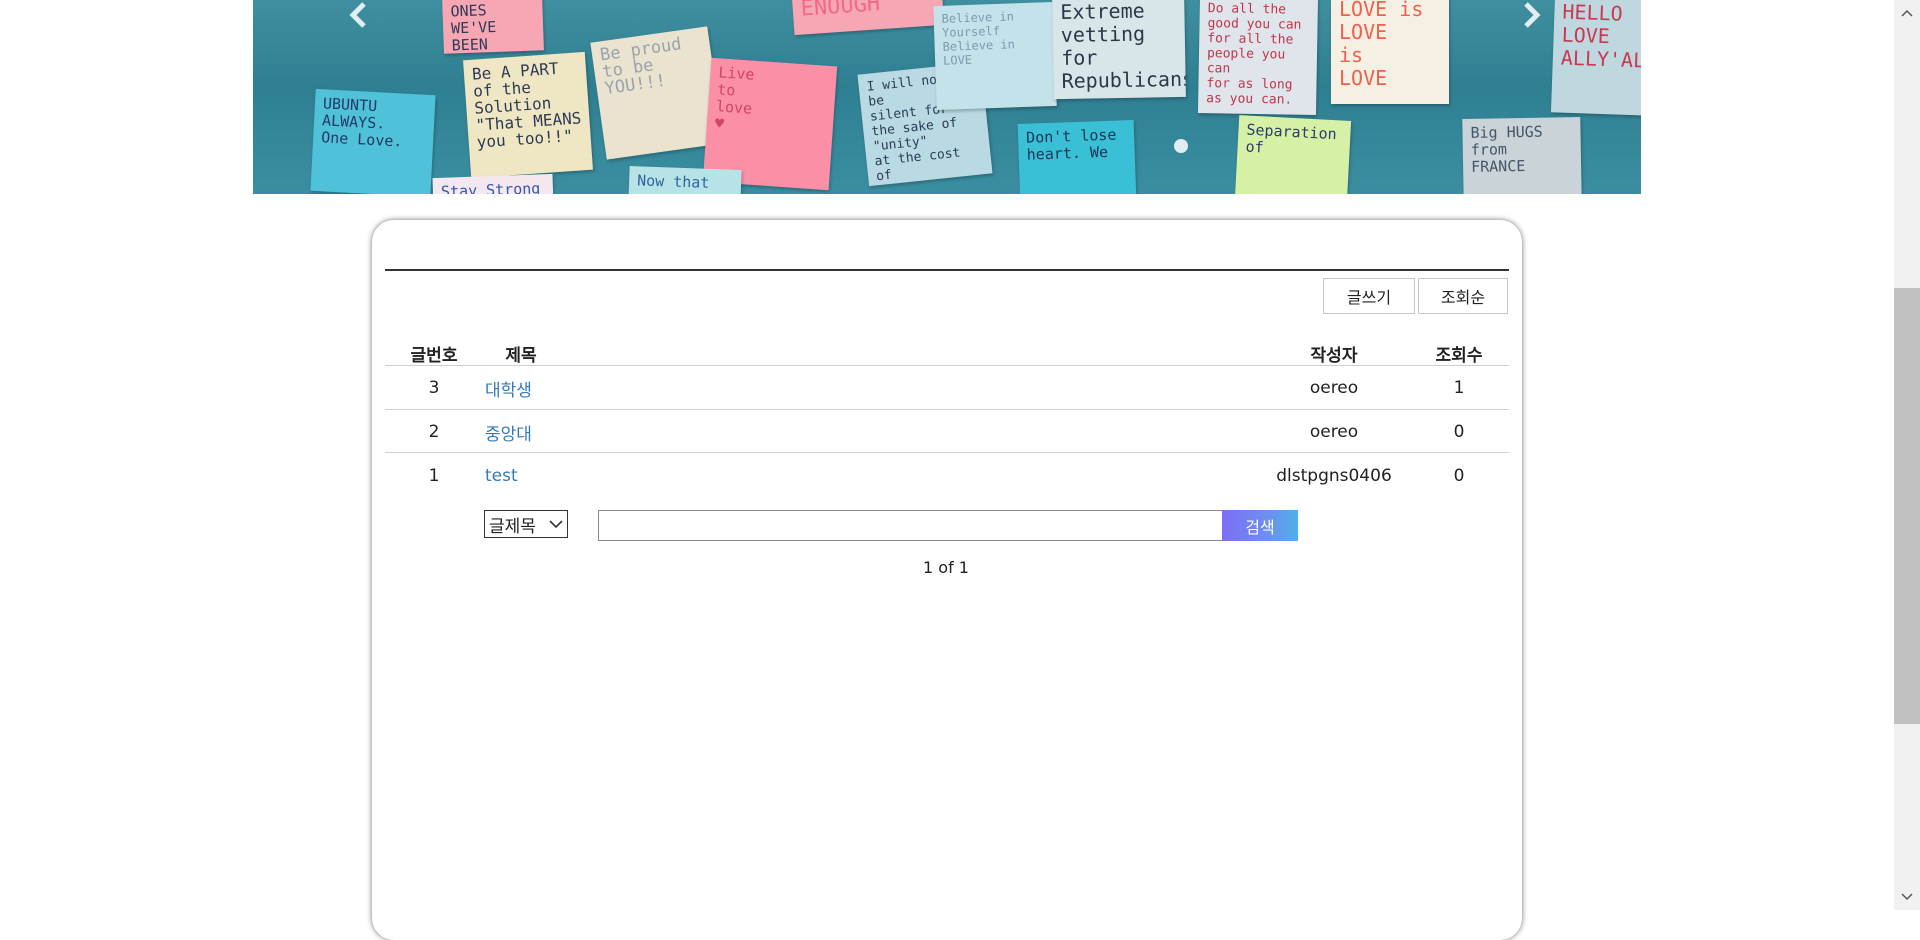 The width and height of the screenshot is (1920, 940). What do you see at coordinates (434, 356) in the screenshot?
I see `column-header-number: 글번호` at bounding box center [434, 356].